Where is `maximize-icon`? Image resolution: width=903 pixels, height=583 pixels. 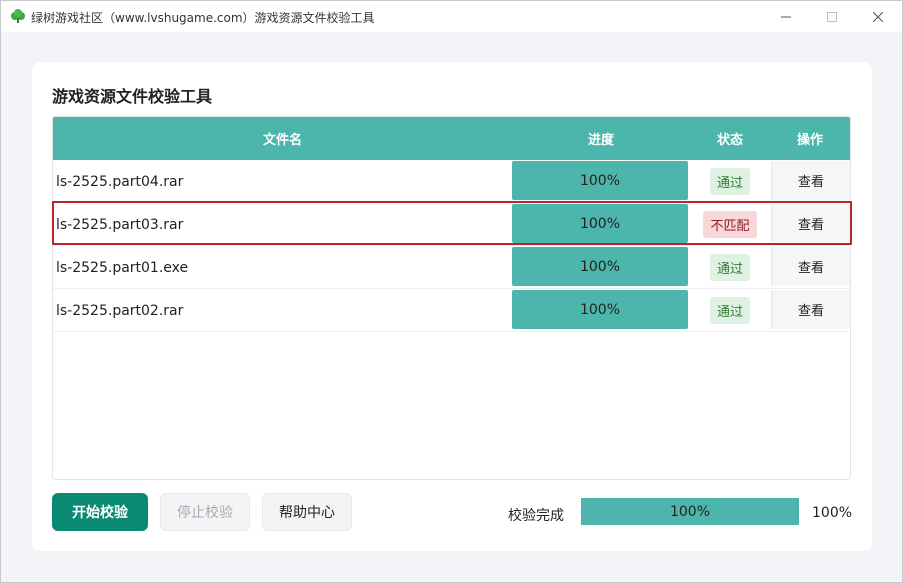
maximize-icon is located at coordinates (832, 16).